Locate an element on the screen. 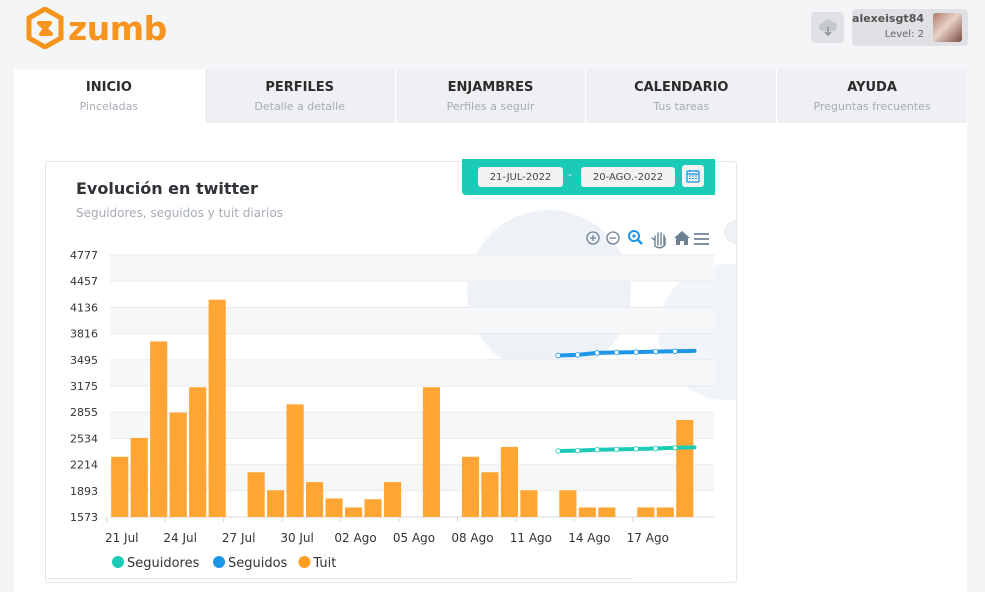 The width and height of the screenshot is (985, 592). tab-enjambres: ENJAMBRES Perfiles a seguir is located at coordinates (491, 96).